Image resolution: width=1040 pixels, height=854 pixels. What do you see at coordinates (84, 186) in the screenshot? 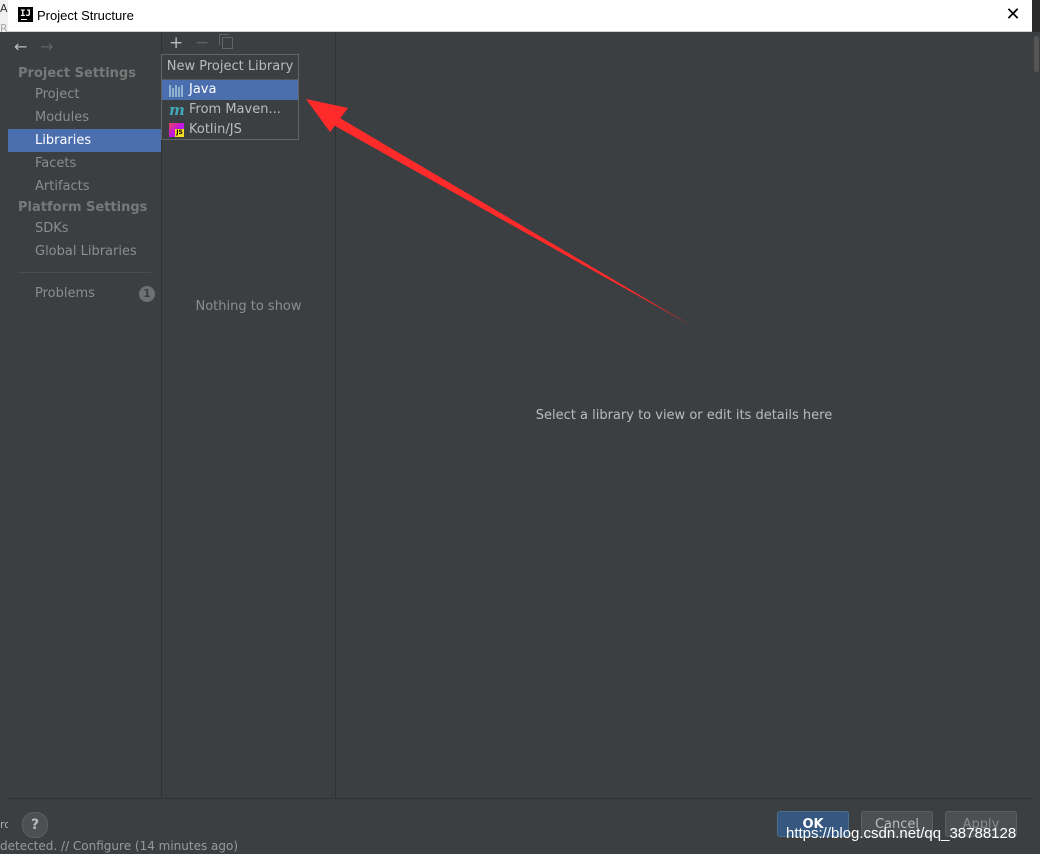
I see `sidebar-item-artifacts: Artifacts` at bounding box center [84, 186].